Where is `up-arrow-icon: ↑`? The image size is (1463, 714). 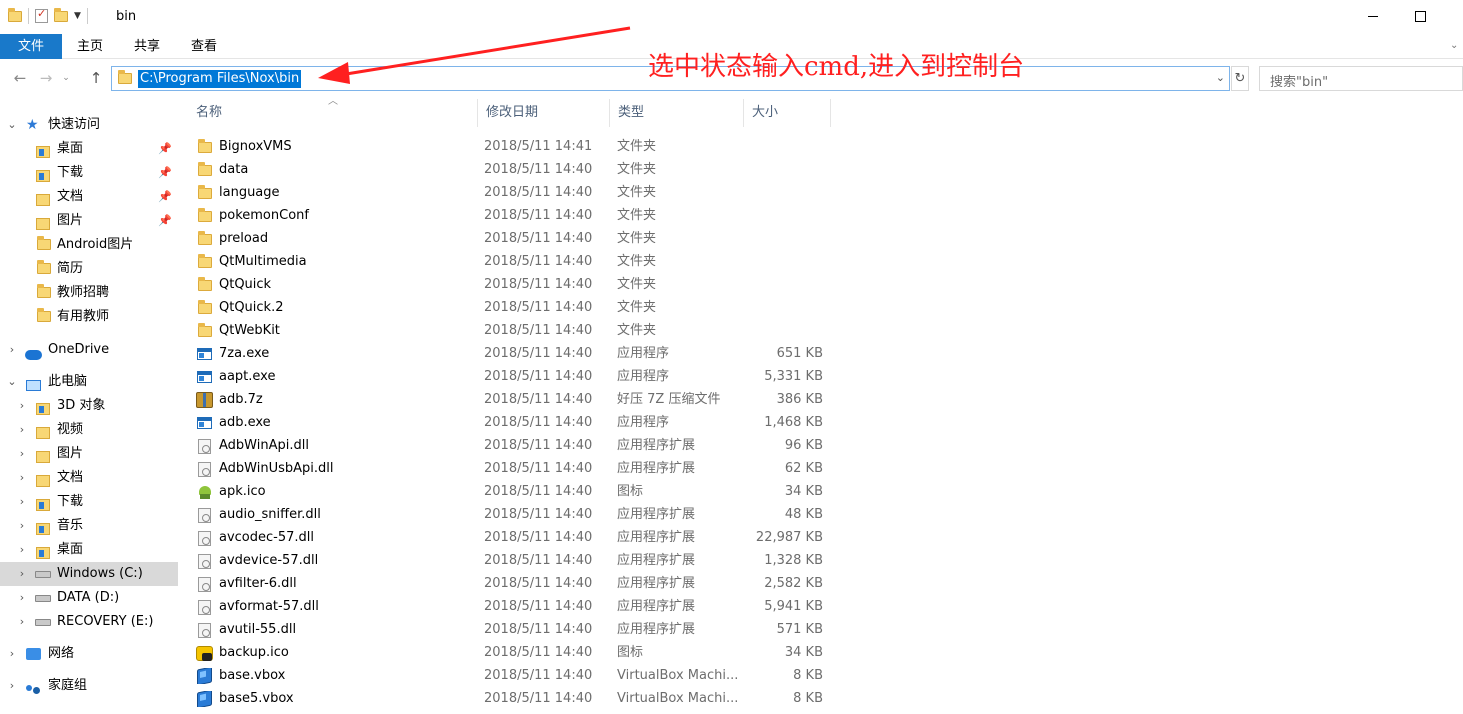 up-arrow-icon: ↑ is located at coordinates (96, 78).